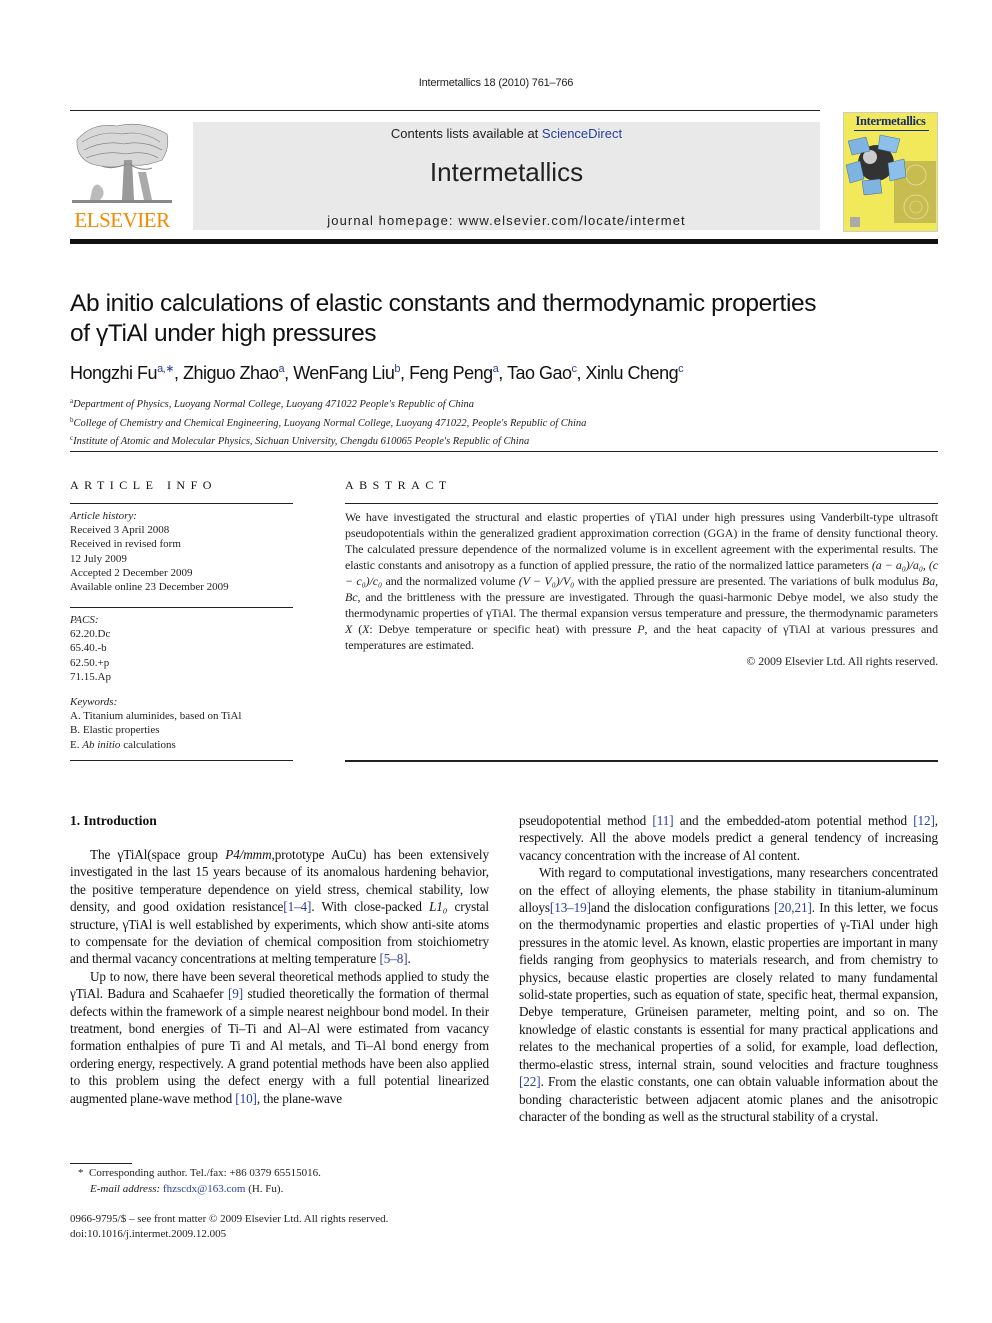 This screenshot has width=992, height=1323. What do you see at coordinates (90, 634) in the screenshot?
I see `pacs-code: 62.20.Dc` at bounding box center [90, 634].